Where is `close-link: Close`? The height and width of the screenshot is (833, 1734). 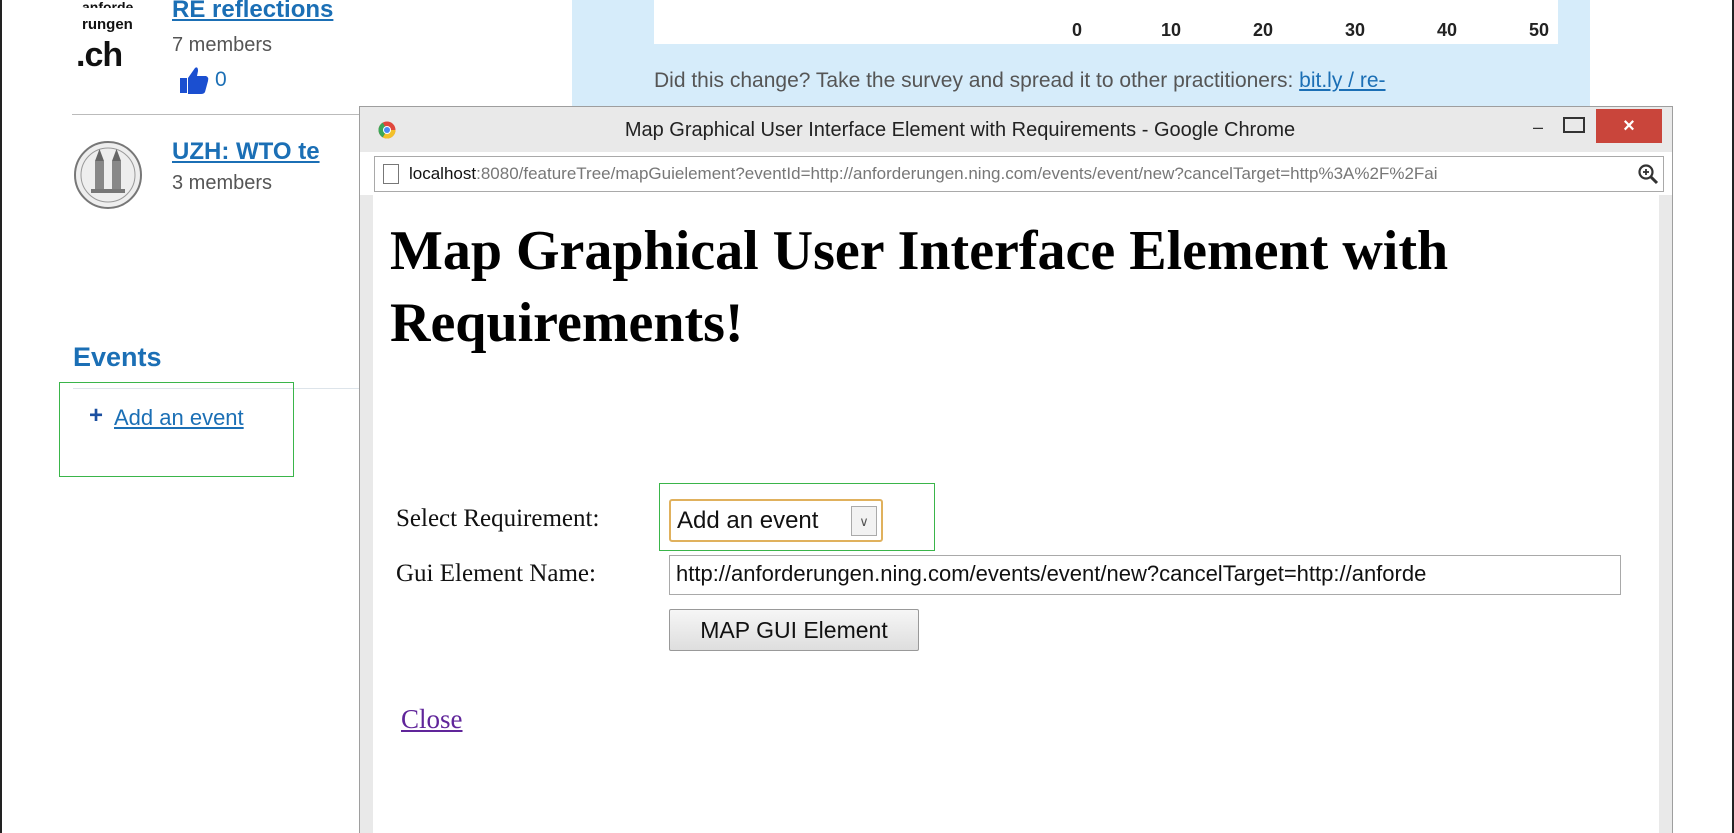
close-link: Close is located at coordinates (432, 719).